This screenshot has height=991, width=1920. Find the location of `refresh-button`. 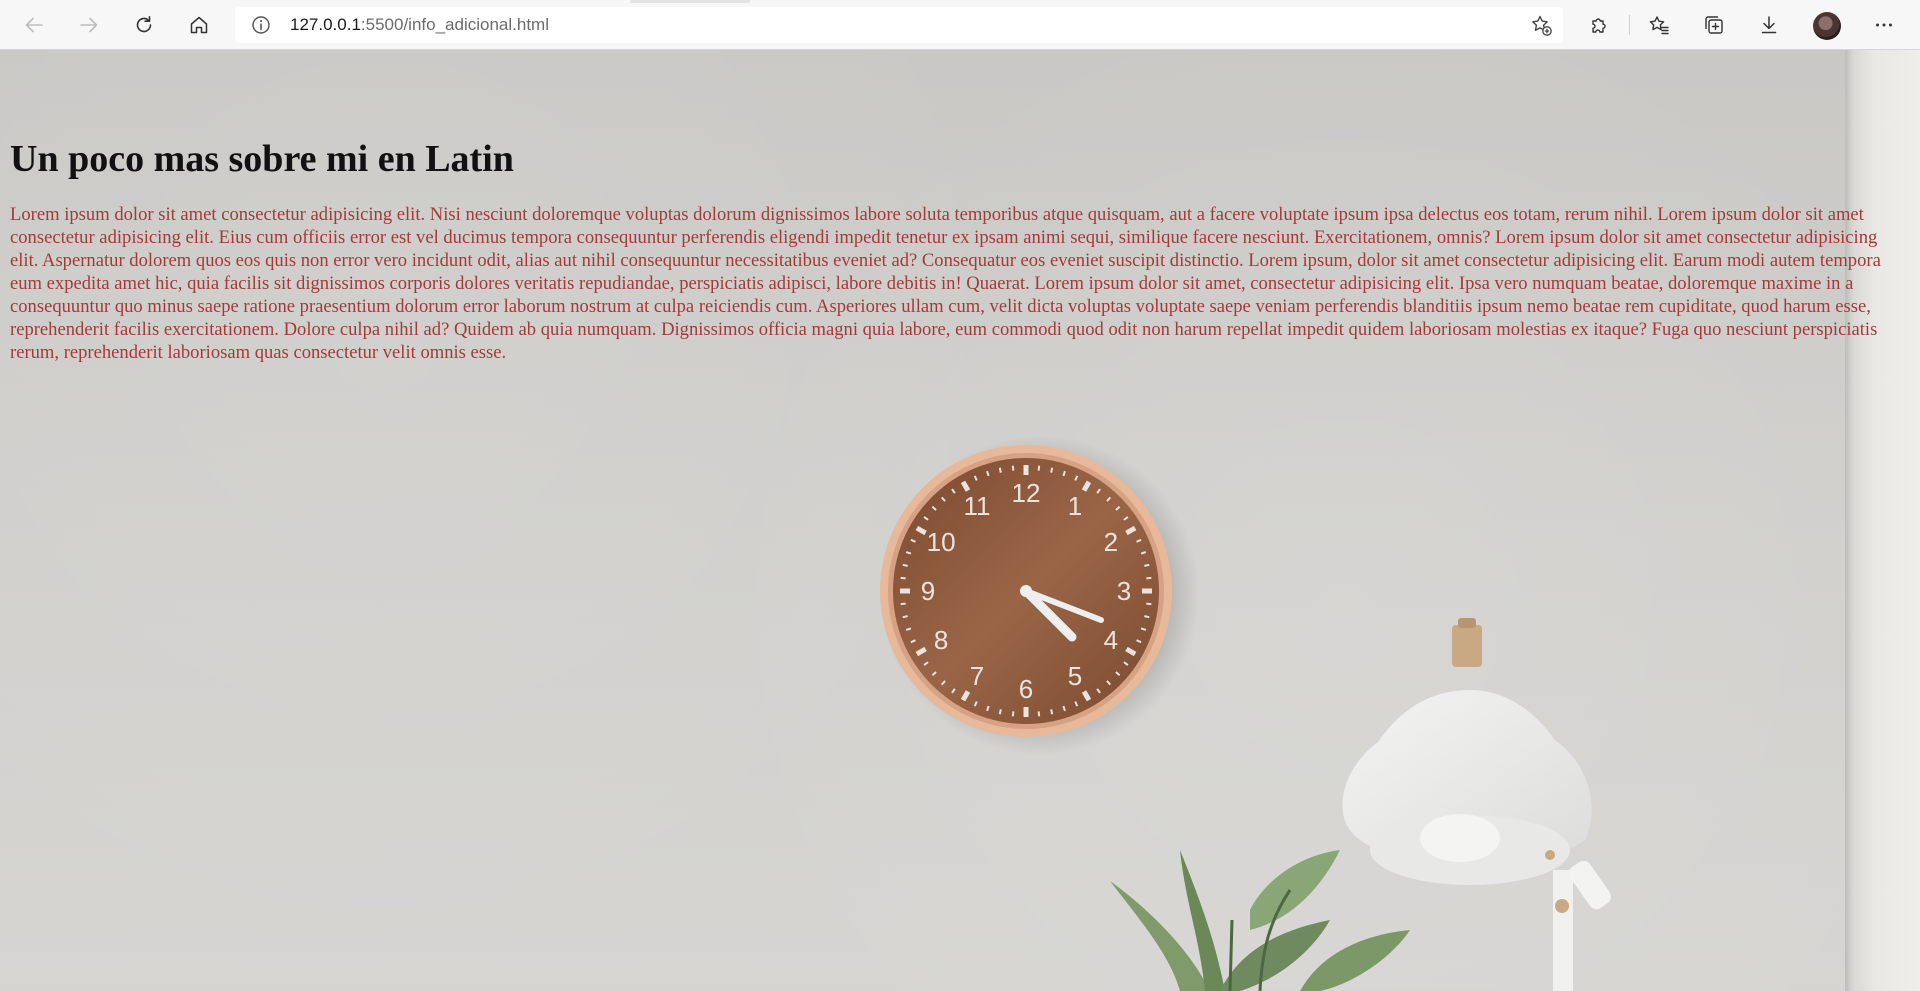

refresh-button is located at coordinates (144, 25).